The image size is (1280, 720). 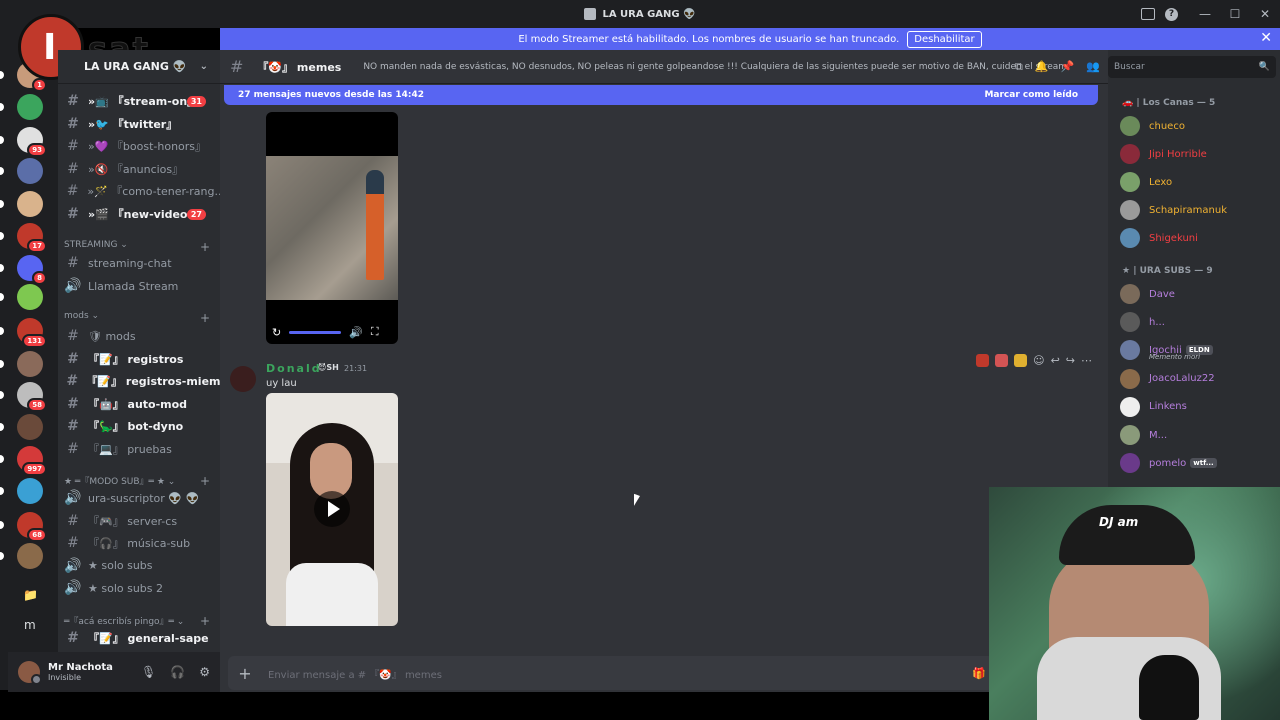 I want to click on channel-item: 🔊 ★ solo subs 2, so click(x=139, y=588).